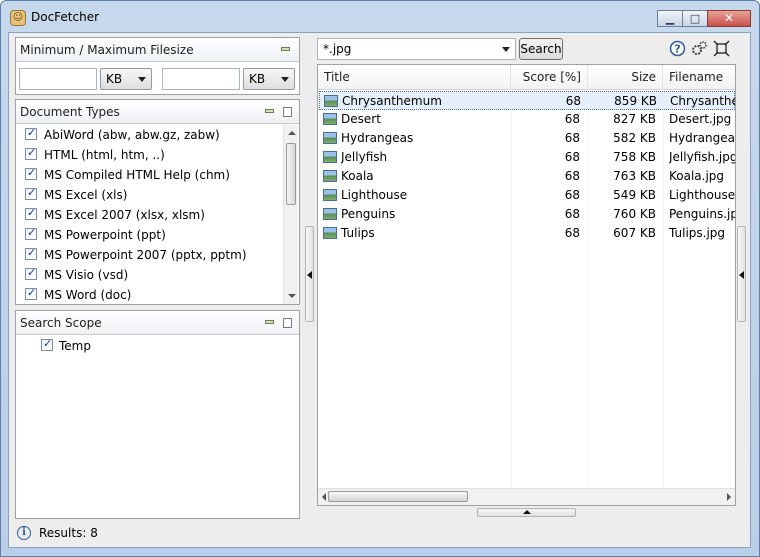 The image size is (760, 557). What do you see at coordinates (86, 275) in the screenshot?
I see `doctype-label: MS Visio (vsd)` at bounding box center [86, 275].